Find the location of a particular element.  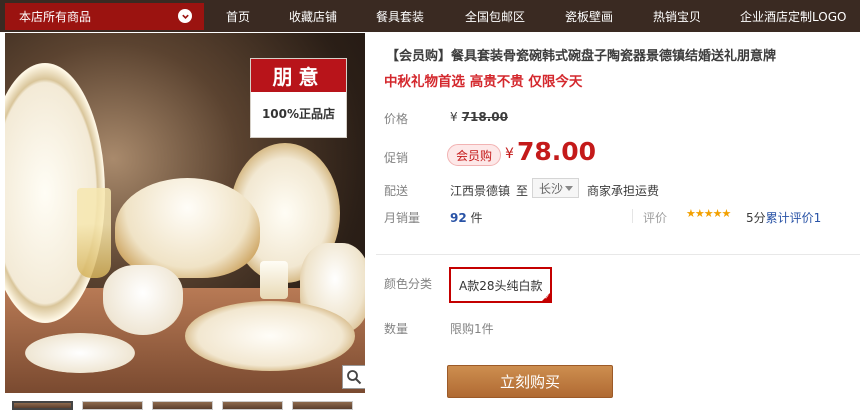

color-label: 颜色分类 is located at coordinates (408, 284).